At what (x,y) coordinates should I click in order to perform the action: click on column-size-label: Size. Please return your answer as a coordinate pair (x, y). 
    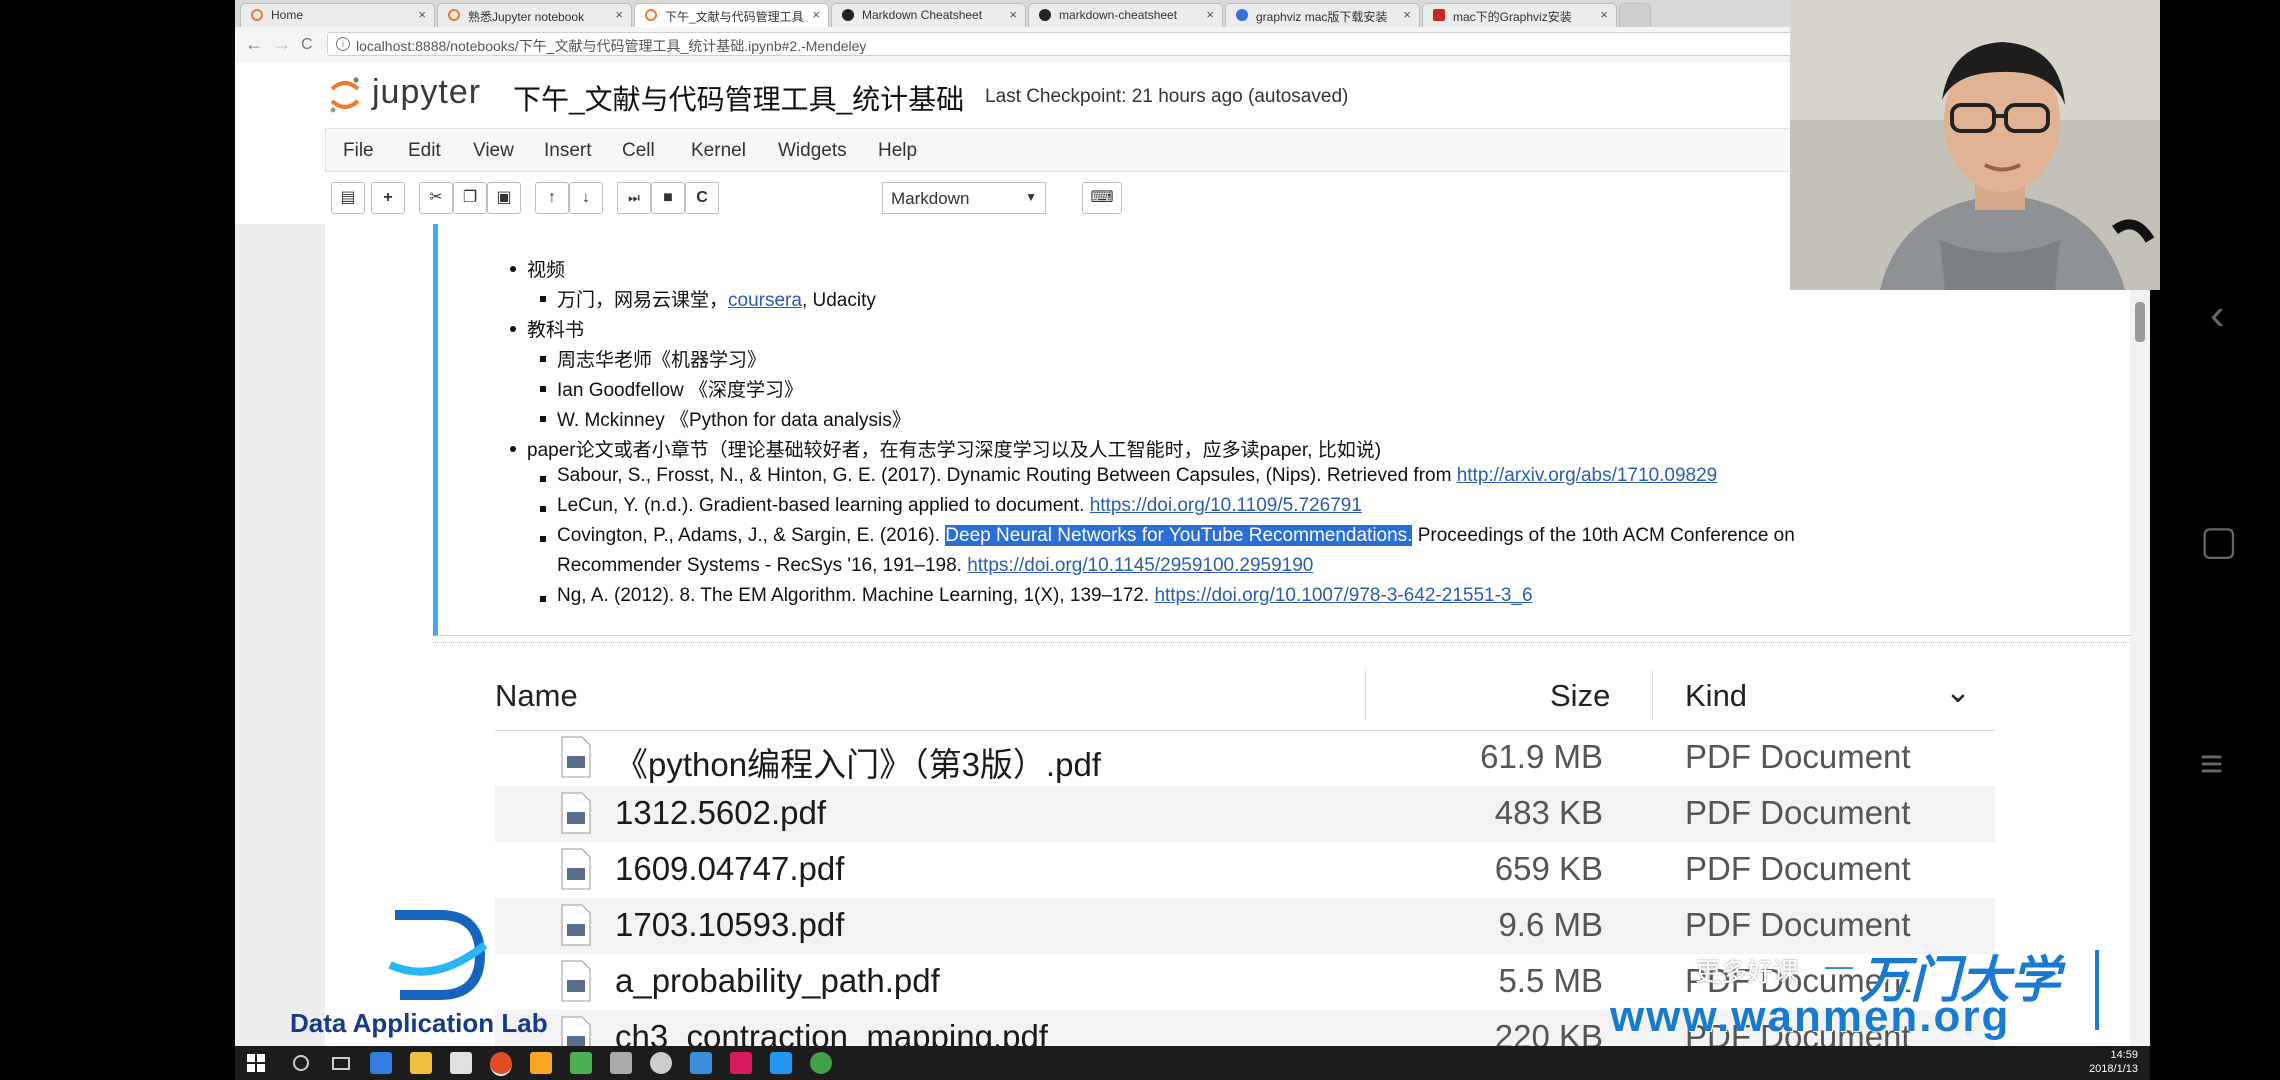
    Looking at the image, I should click on (1580, 696).